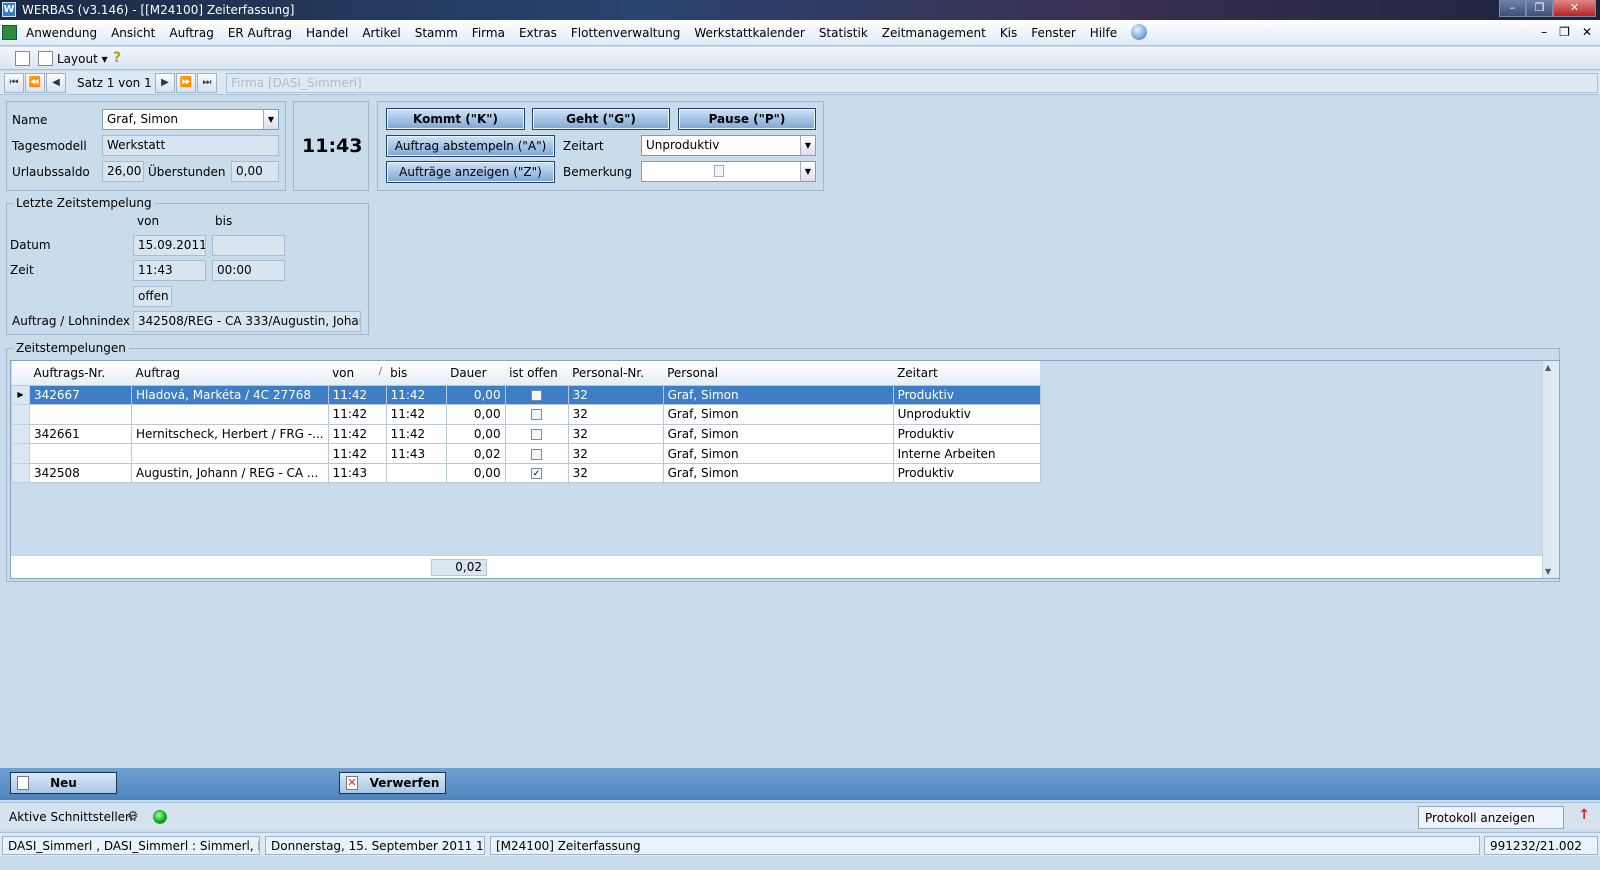 The width and height of the screenshot is (1600, 870). Describe the element at coordinates (80, 434) in the screenshot. I see `cell-auftrags-nr: 342661` at that location.